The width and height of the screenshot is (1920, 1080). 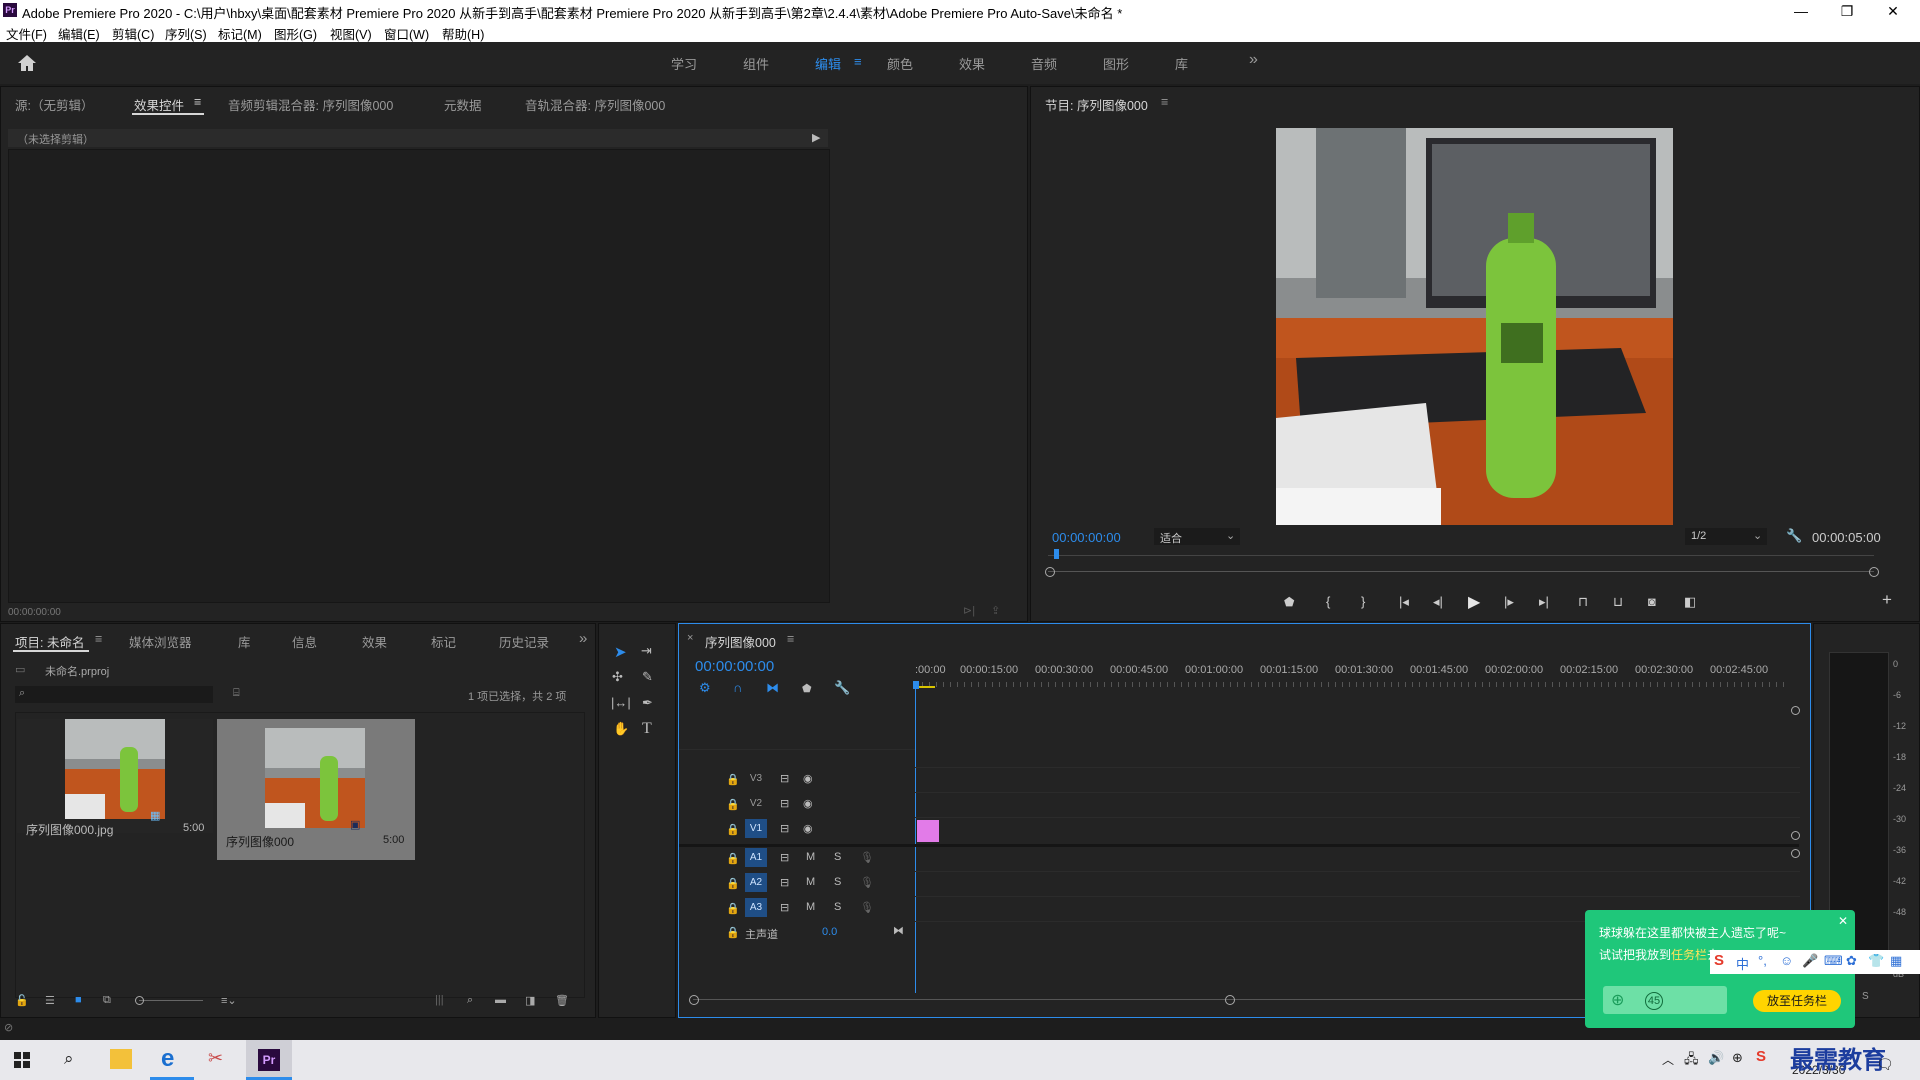 What do you see at coordinates (740, 641) in the screenshot?
I see `timeline-tab: 序列图像000` at bounding box center [740, 641].